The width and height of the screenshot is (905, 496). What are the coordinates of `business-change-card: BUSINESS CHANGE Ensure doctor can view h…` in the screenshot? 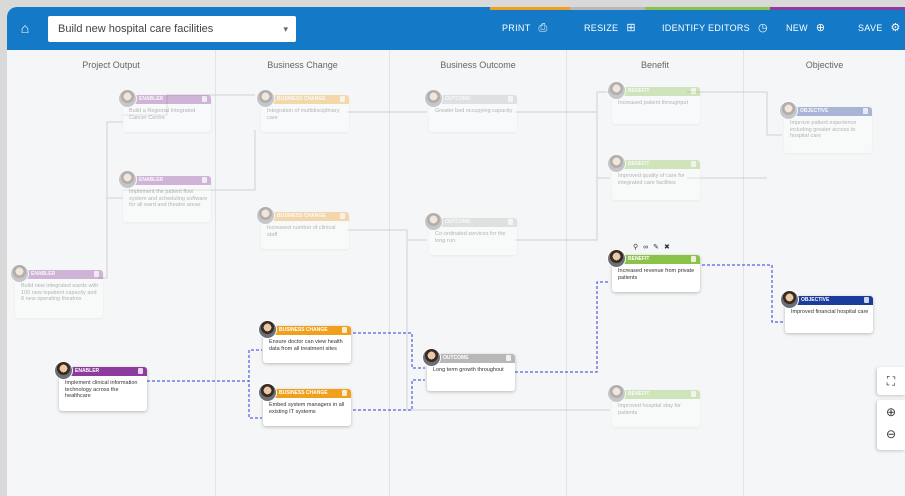 It's located at (304, 341).